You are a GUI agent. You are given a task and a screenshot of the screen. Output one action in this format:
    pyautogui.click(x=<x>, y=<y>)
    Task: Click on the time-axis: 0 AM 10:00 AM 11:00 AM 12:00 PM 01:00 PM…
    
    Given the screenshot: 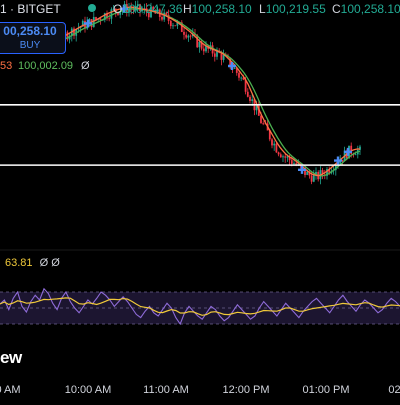 What is the action you would take?
    pyautogui.click(x=200, y=390)
    